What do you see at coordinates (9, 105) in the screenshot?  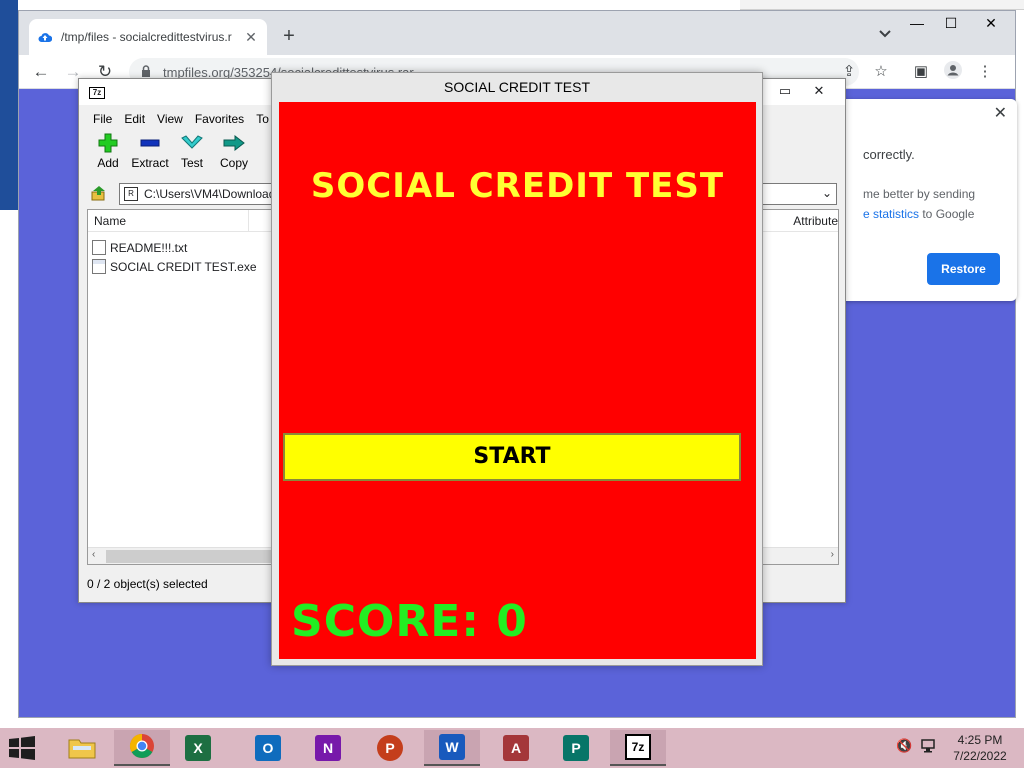 I see `desktop-wallpaper-strip` at bounding box center [9, 105].